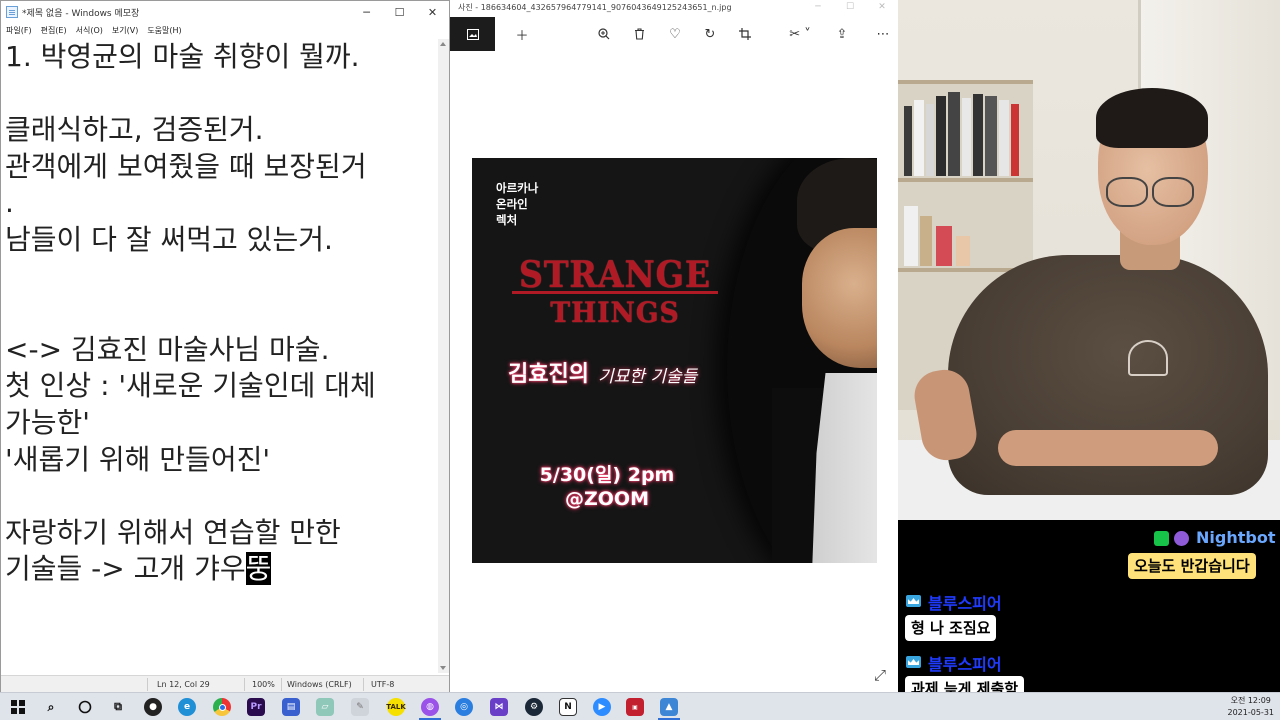 The width and height of the screenshot is (1280, 720). I want to click on premiere-icon: Pr, so click(256, 707).